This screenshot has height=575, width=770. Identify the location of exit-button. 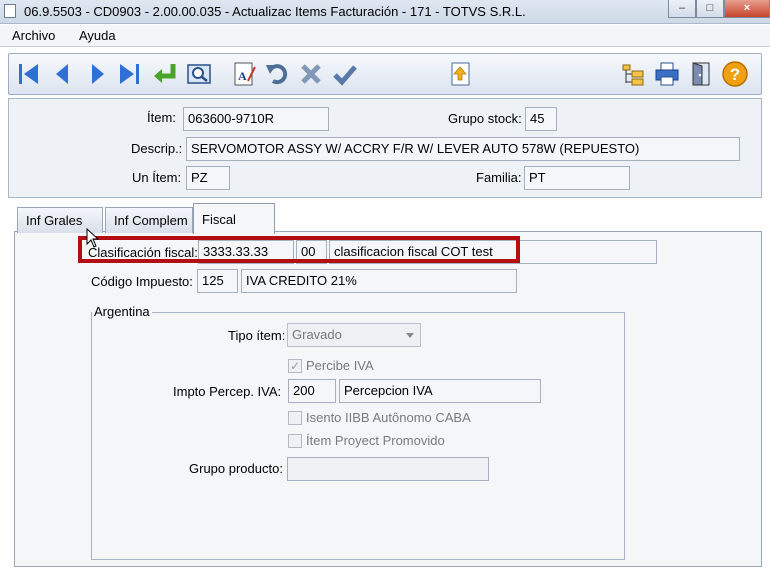
(701, 74).